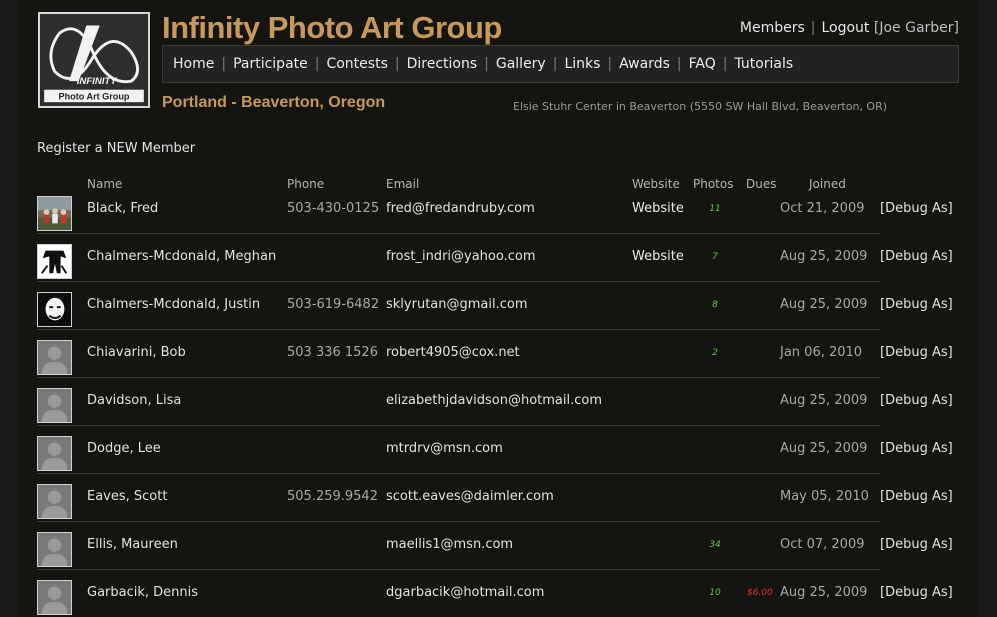 The height and width of the screenshot is (617, 997). Describe the element at coordinates (460, 208) in the screenshot. I see `member-email: fred@fredandruby.com` at that location.